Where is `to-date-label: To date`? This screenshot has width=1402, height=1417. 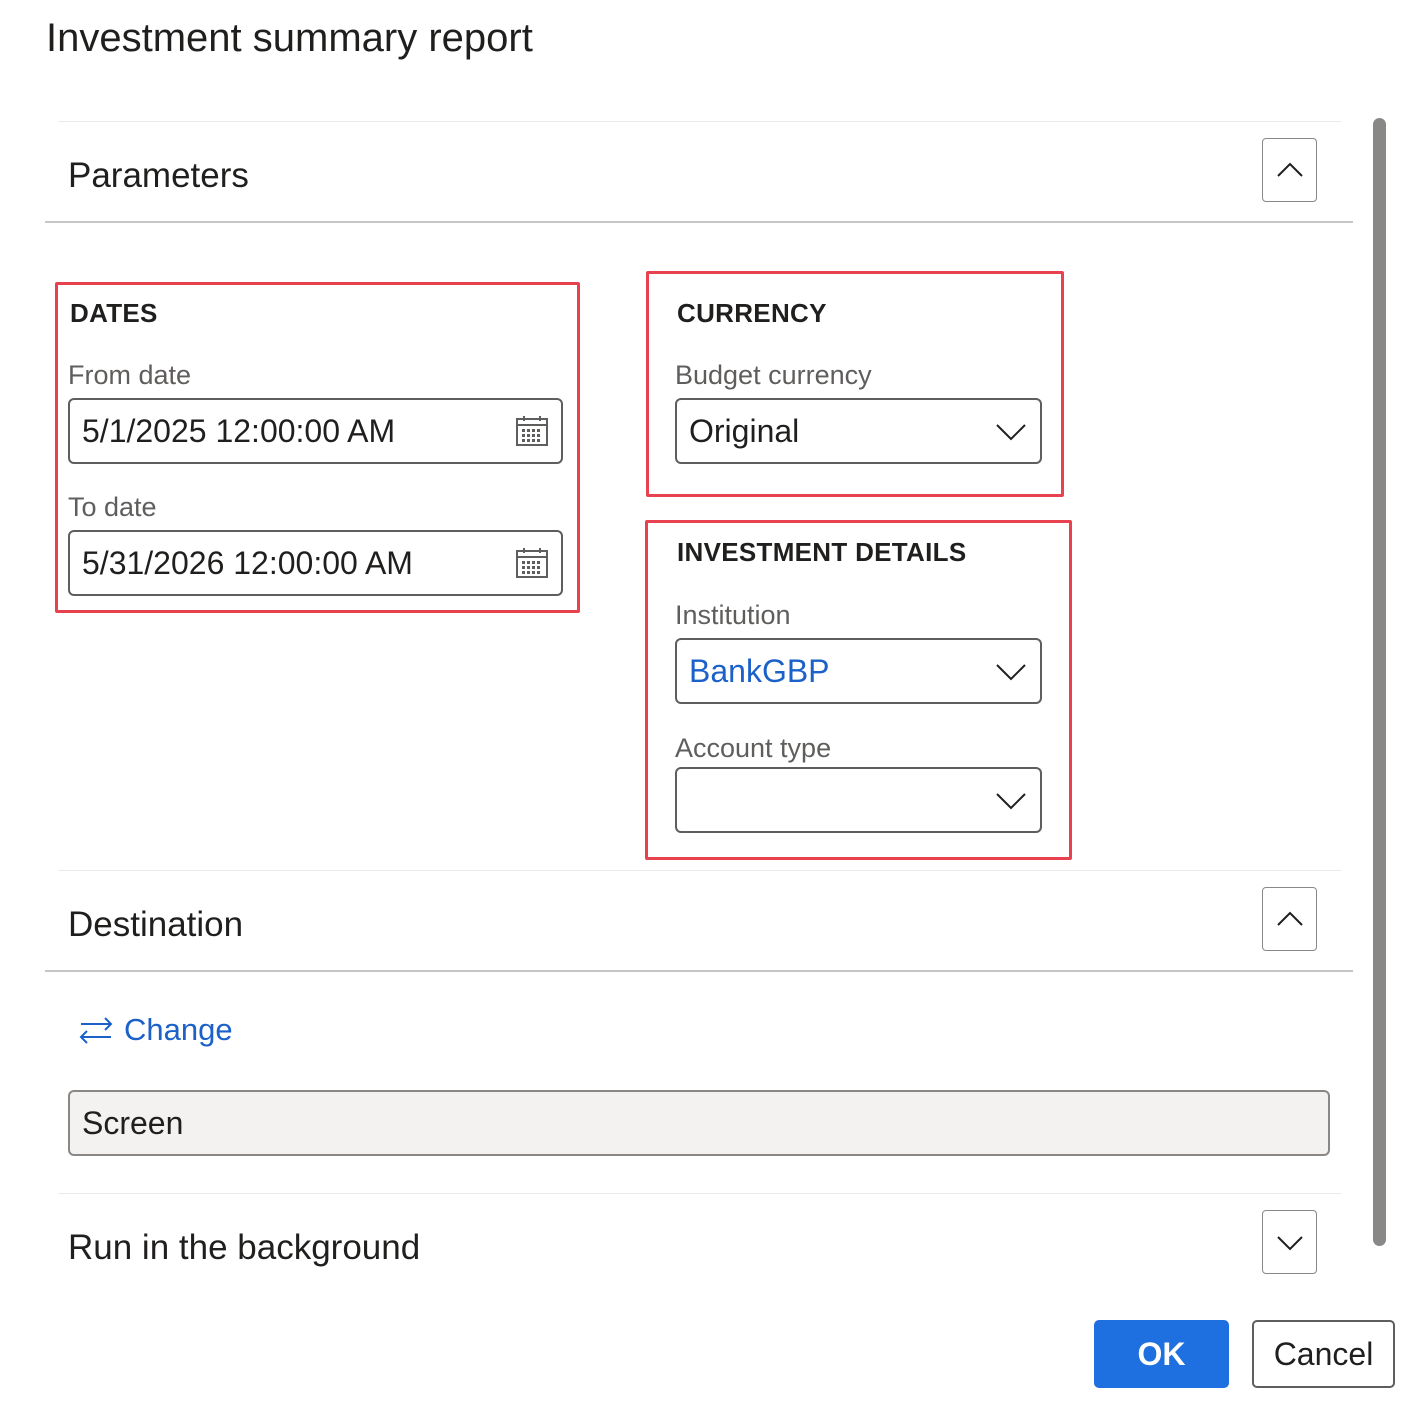 to-date-label: To date is located at coordinates (112, 507).